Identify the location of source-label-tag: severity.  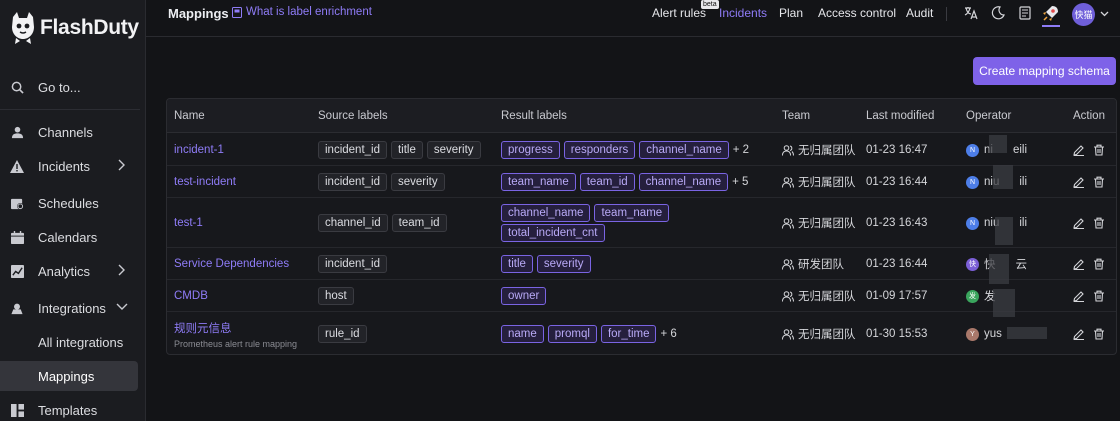
(417, 182).